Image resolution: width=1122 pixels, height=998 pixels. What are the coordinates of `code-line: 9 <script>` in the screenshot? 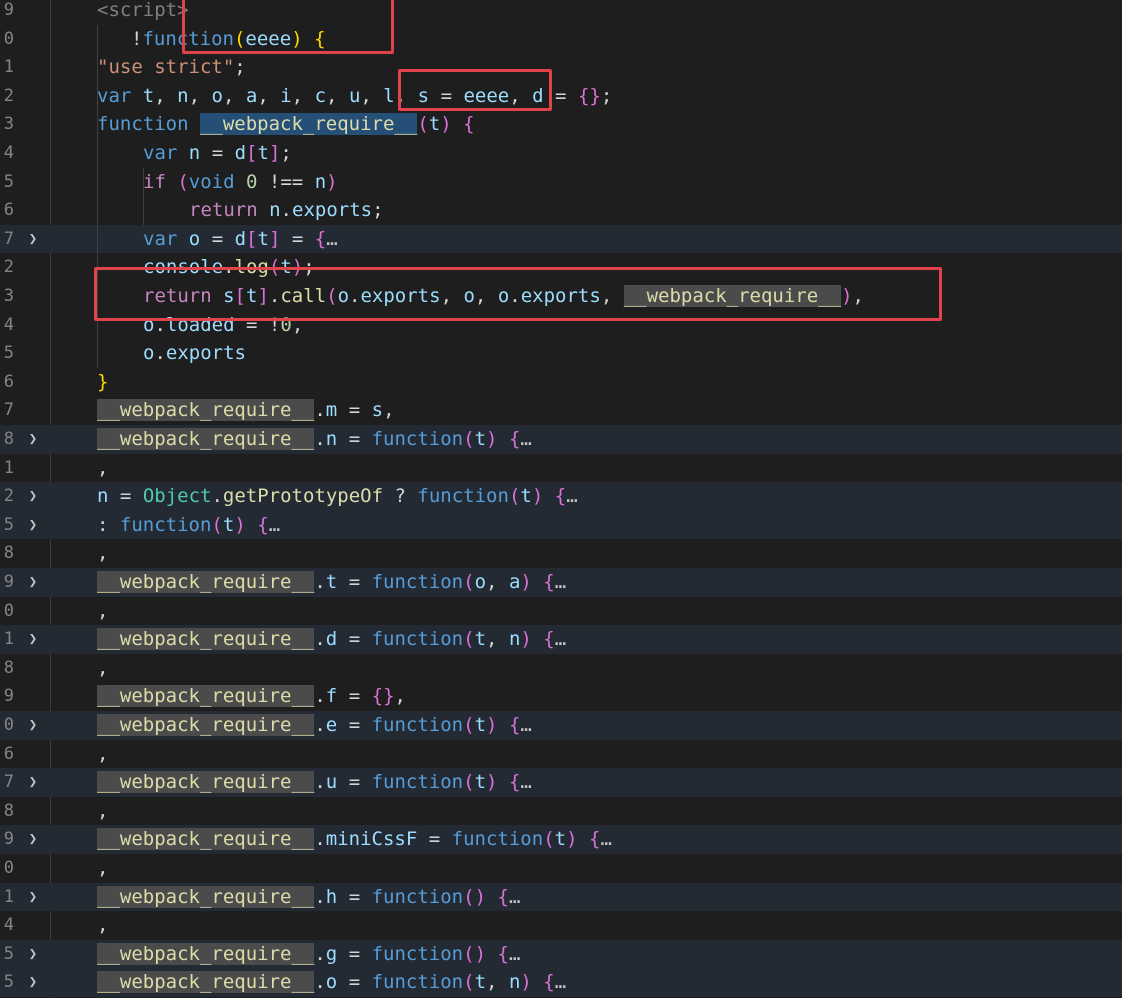 It's located at (561, 12).